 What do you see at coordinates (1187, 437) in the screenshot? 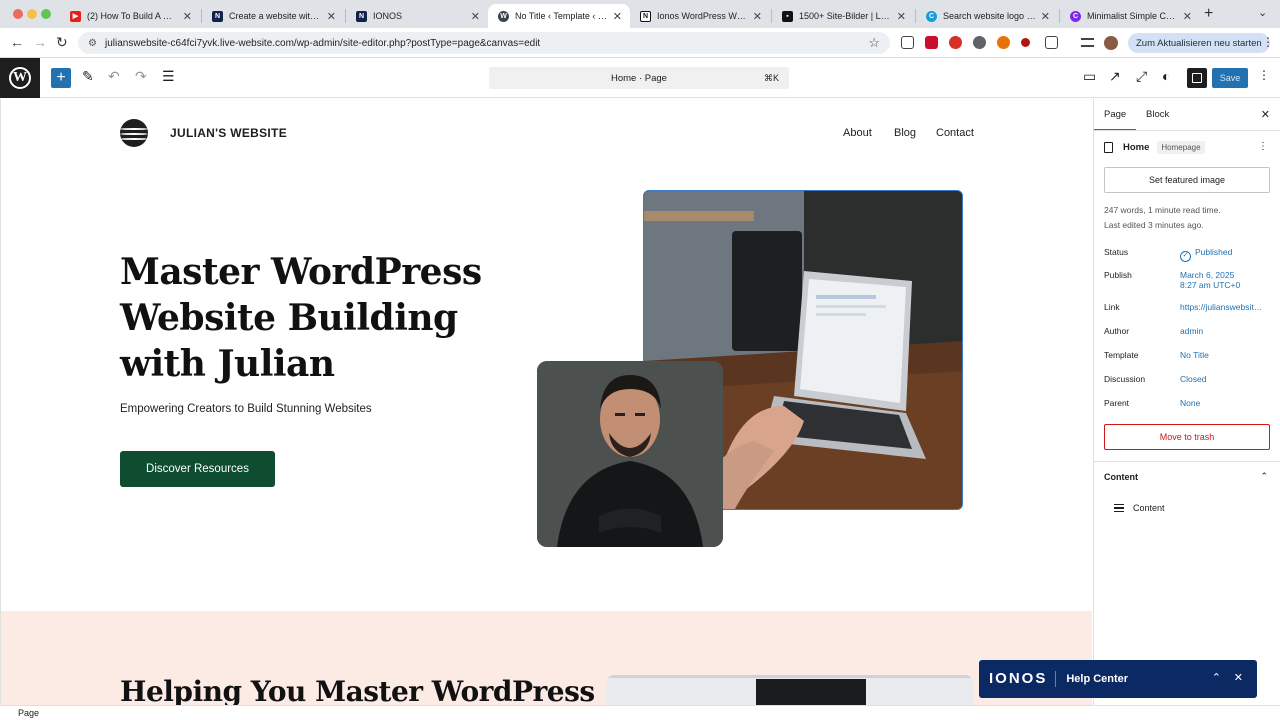
I see `move-to-trash-button: Move to trash` at bounding box center [1187, 437].